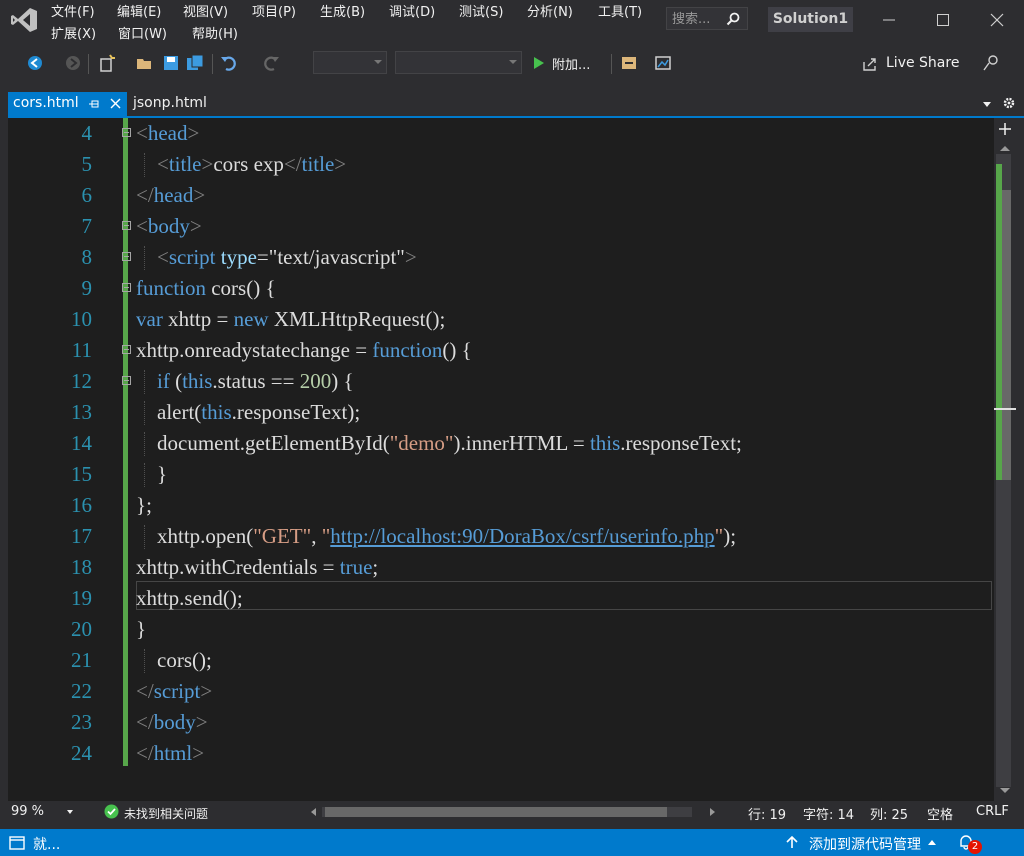  What do you see at coordinates (792, 842) in the screenshot?
I see `arrow-up-icon` at bounding box center [792, 842].